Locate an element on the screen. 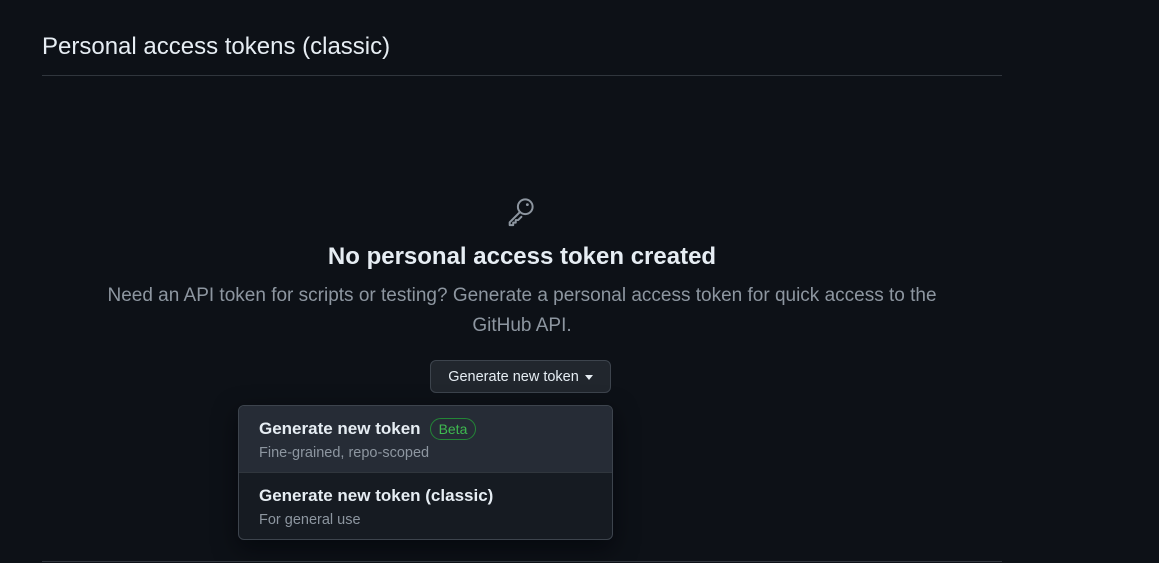 The image size is (1159, 563). triangle-down-icon is located at coordinates (588, 377).